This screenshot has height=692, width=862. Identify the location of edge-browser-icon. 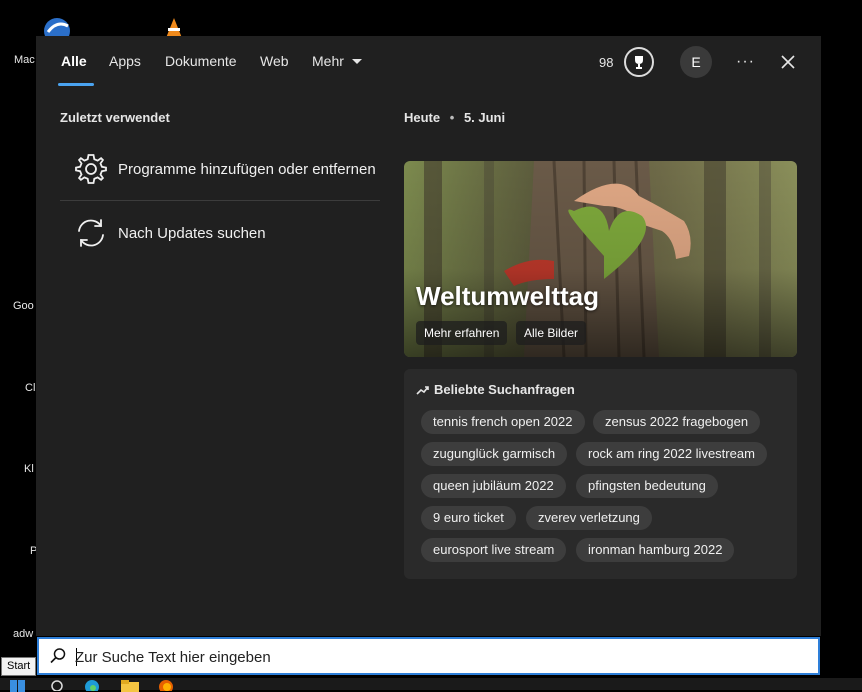
(92, 685).